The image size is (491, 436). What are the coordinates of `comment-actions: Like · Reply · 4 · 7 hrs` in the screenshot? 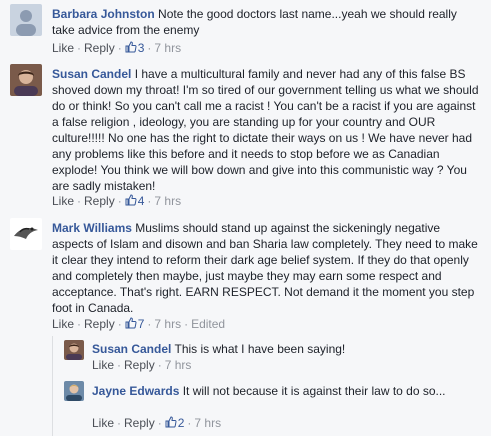 It's located at (117, 201).